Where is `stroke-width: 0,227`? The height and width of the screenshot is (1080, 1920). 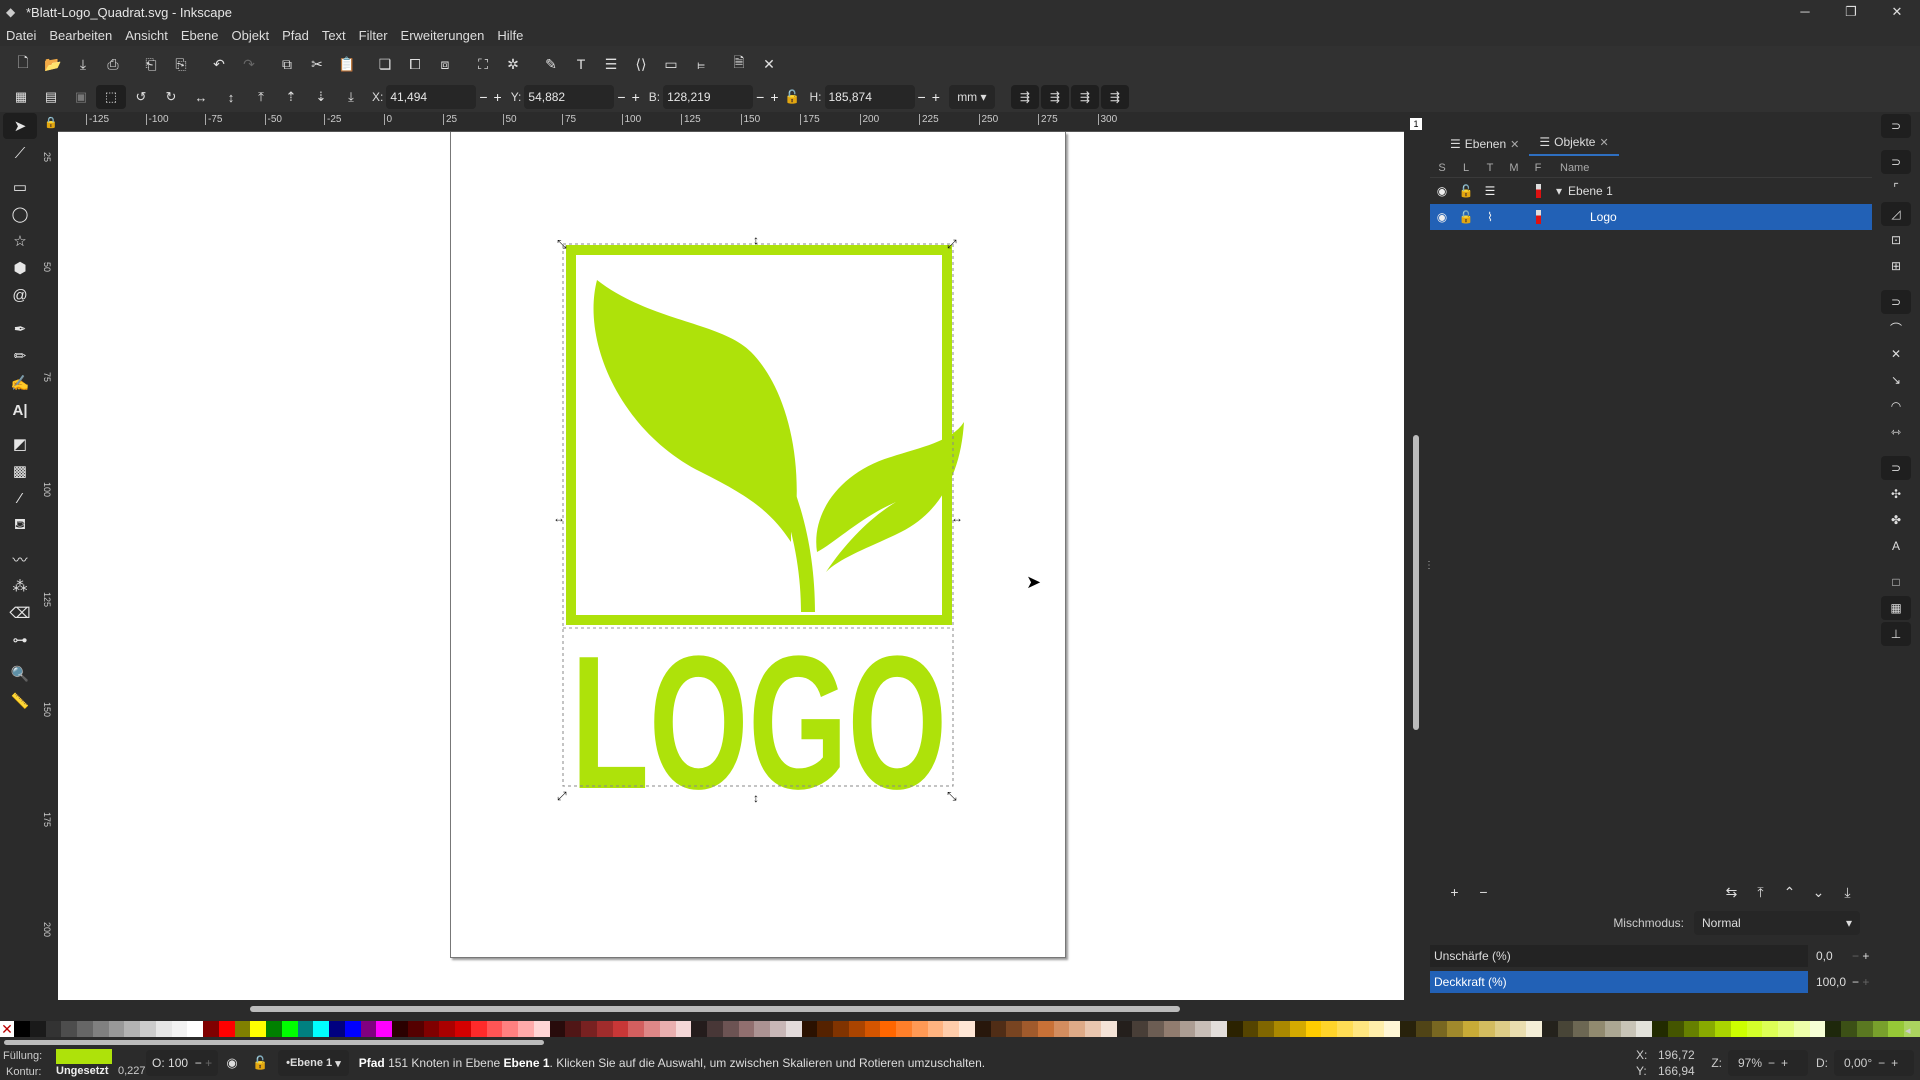 stroke-width: 0,227 is located at coordinates (132, 1071).